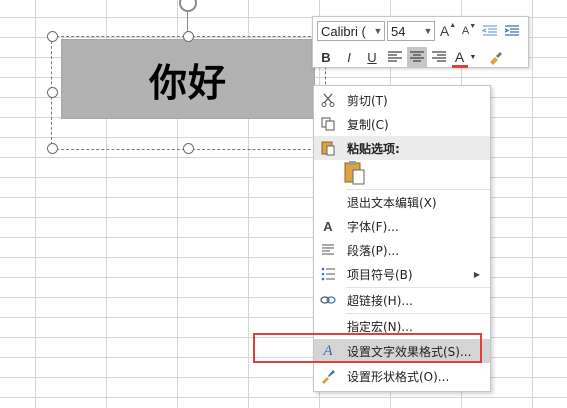 The width and height of the screenshot is (567, 408). What do you see at coordinates (328, 376) in the screenshot?
I see `shape-format-icon` at bounding box center [328, 376].